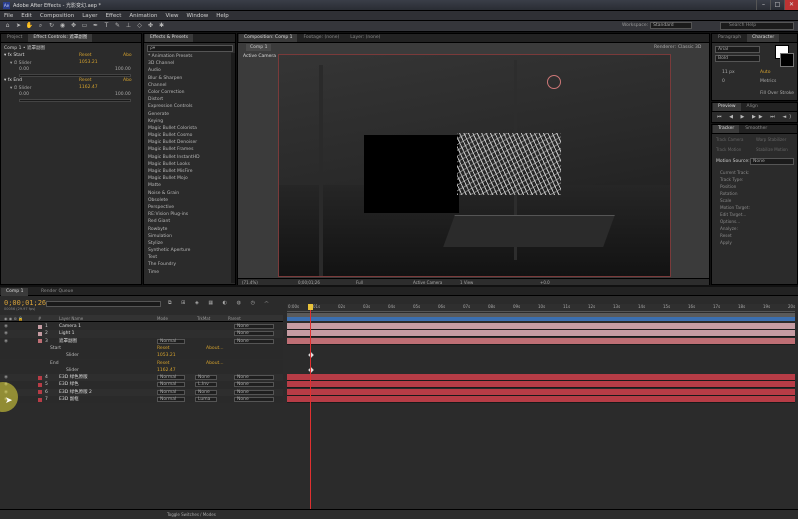 This screenshot has width=798, height=519. I want to click on effect-category-item: Magic Bullet Looks, so click(189, 164).